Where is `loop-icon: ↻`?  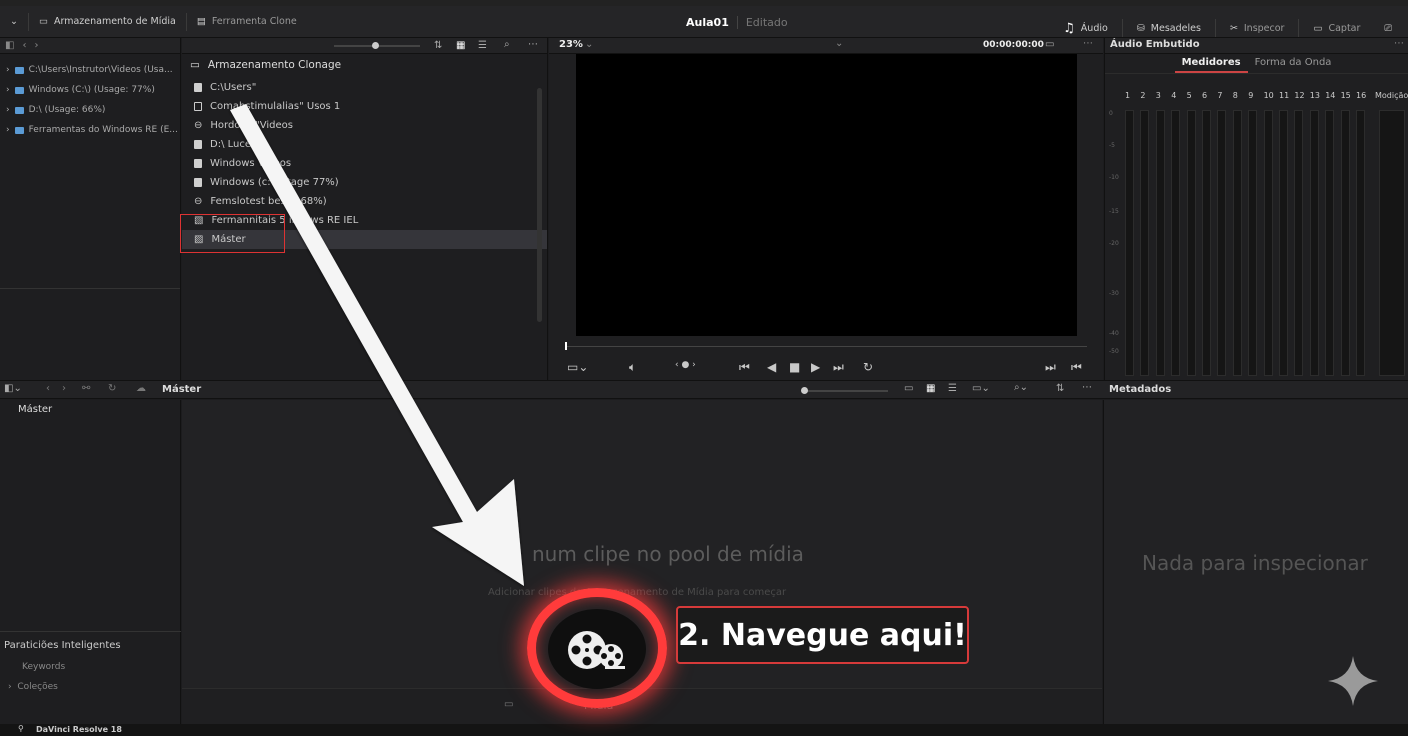
loop-icon: ↻ is located at coordinates (868, 367).